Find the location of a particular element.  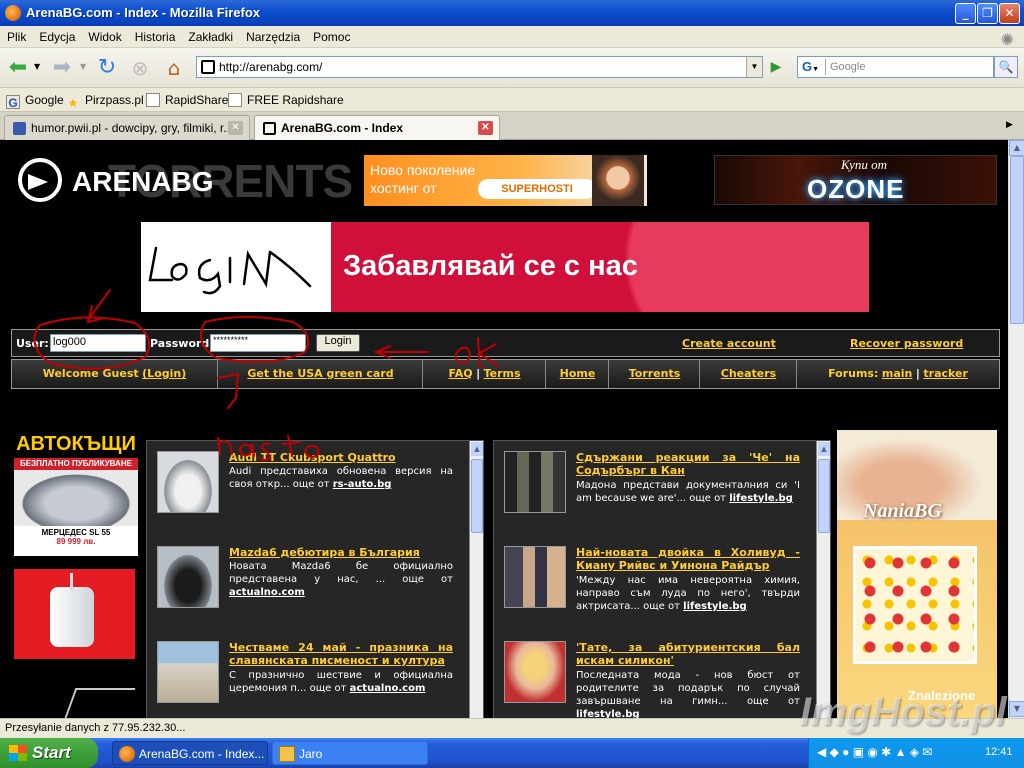

back-history-chevron-icon: ▼ is located at coordinates (37, 66).